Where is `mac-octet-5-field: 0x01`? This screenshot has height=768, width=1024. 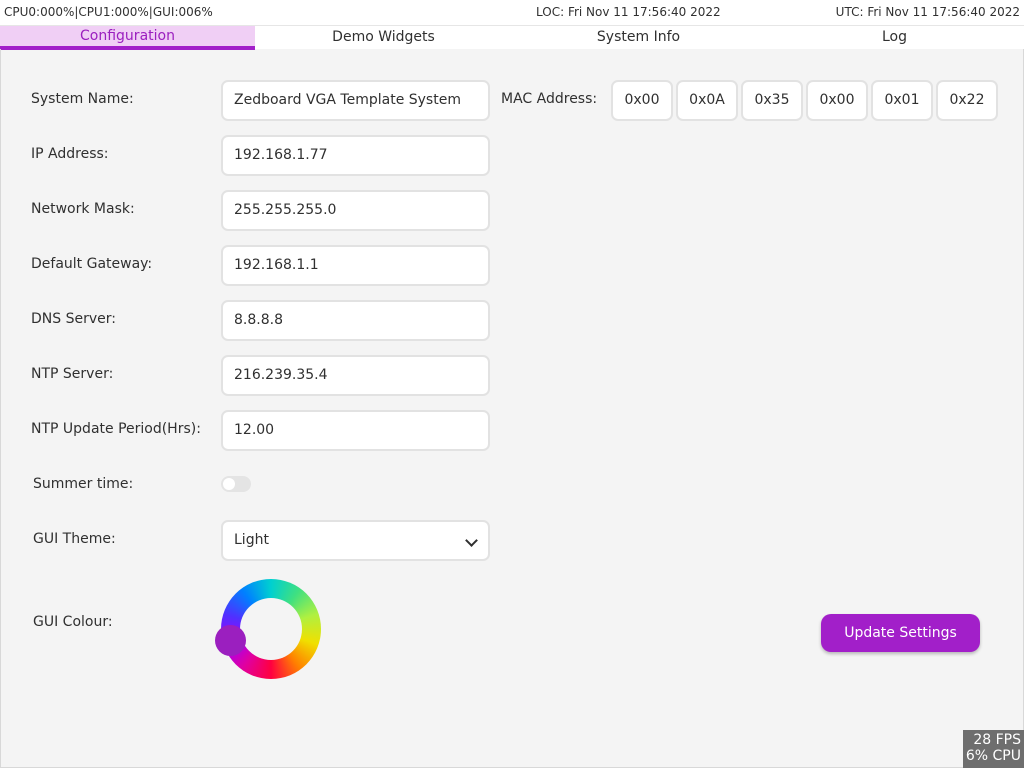 mac-octet-5-field: 0x01 is located at coordinates (902, 100).